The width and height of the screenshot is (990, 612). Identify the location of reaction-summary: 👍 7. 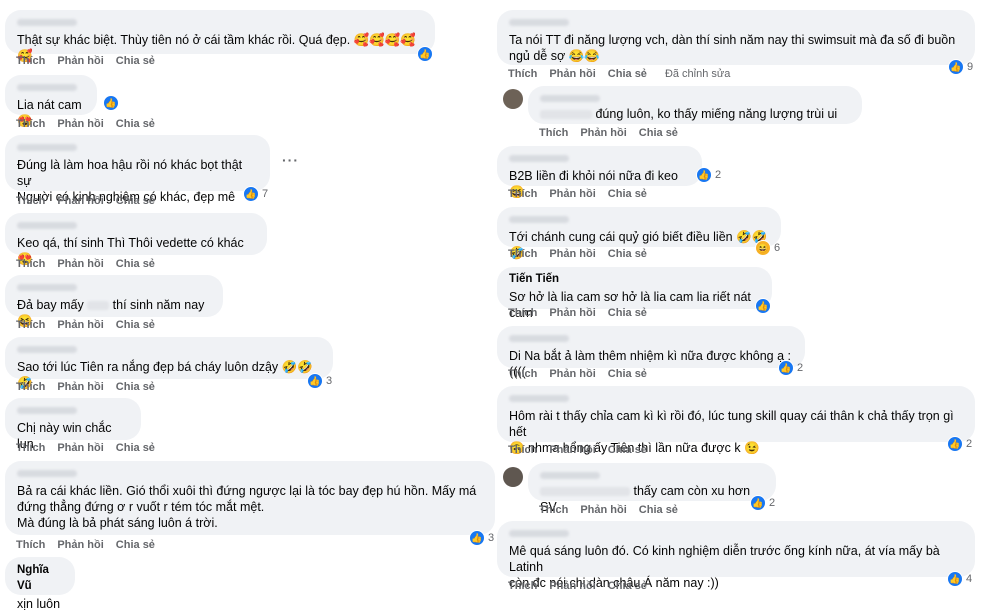
(255, 194).